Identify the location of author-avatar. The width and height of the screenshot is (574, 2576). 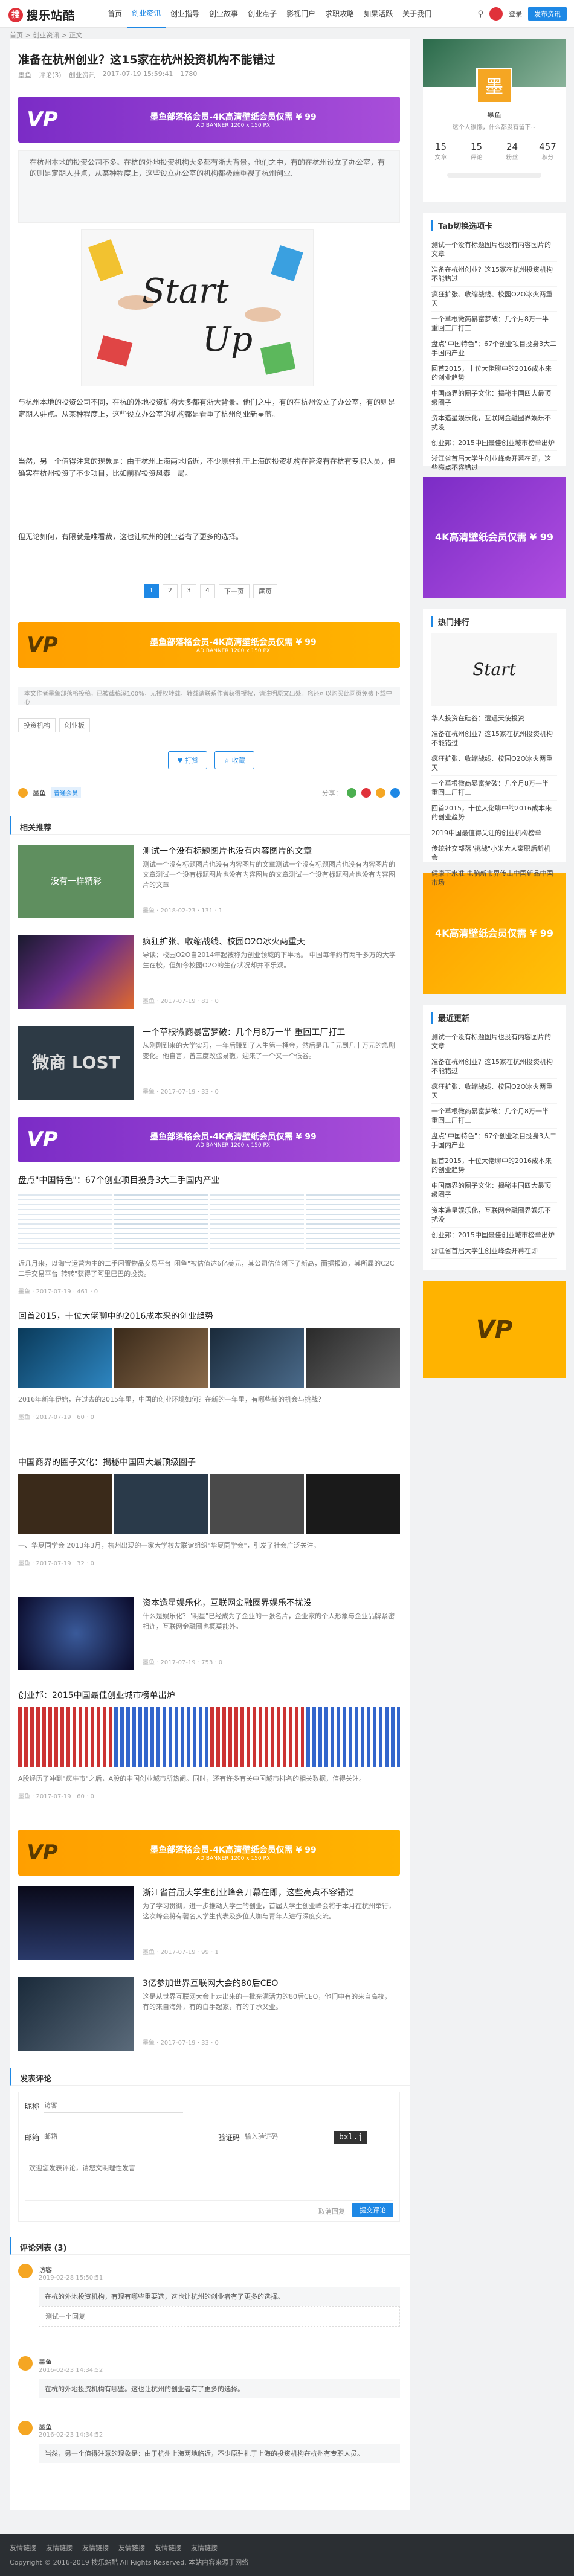
(23, 792).